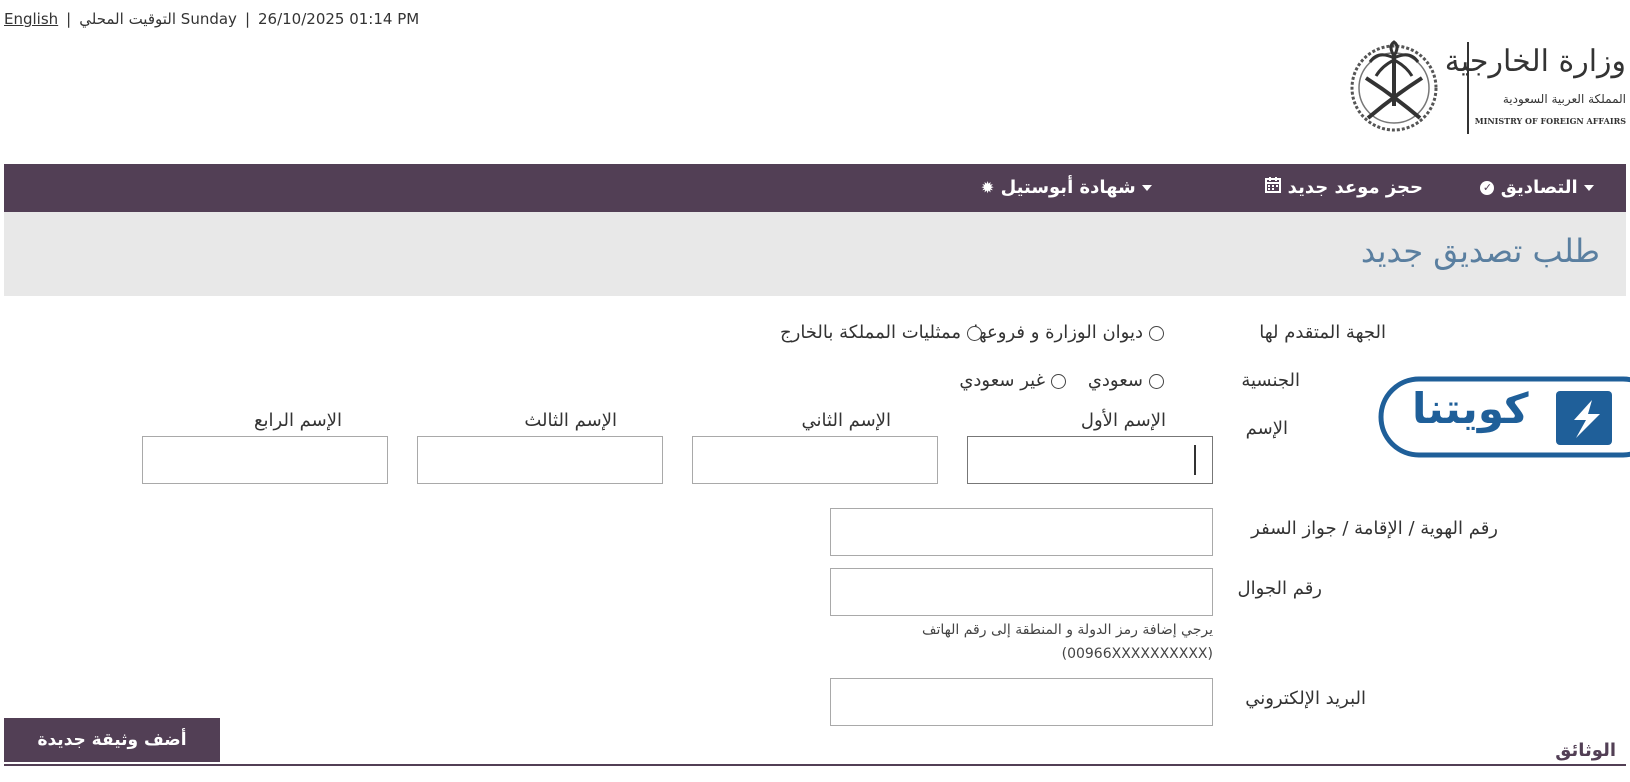 The width and height of the screenshot is (1630, 782). What do you see at coordinates (339, 19) in the screenshot?
I see `datetime-label: 26/10/2025 01:14 PM` at bounding box center [339, 19].